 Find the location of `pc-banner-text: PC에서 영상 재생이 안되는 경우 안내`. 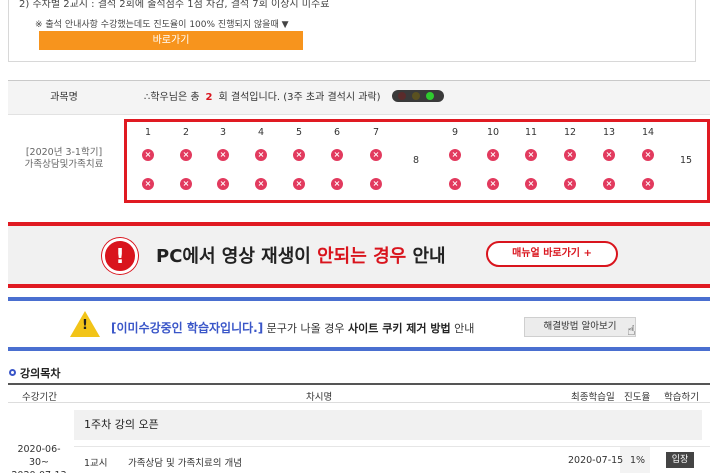

pc-banner-text: PC에서 영상 재생이 안되는 경우 안내 is located at coordinates (301, 255).